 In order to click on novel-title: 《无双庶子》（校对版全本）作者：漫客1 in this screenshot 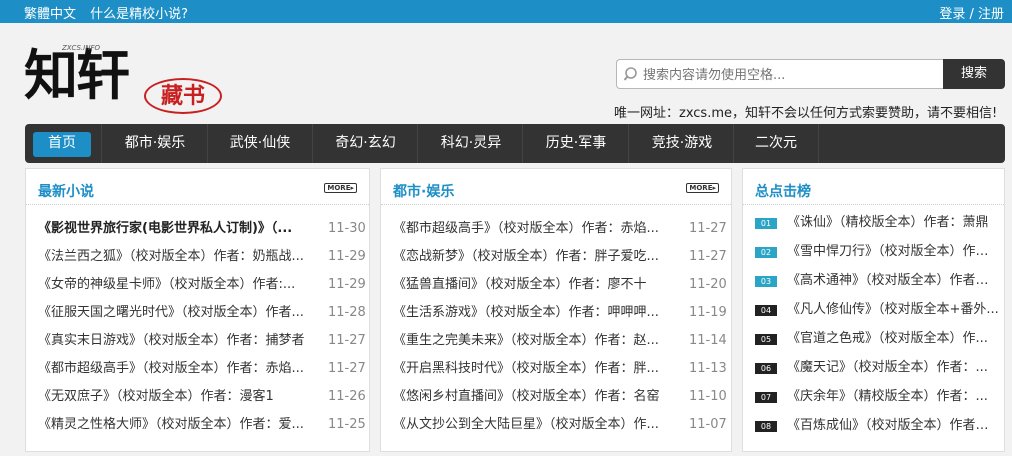, I will do `click(177, 397)`.